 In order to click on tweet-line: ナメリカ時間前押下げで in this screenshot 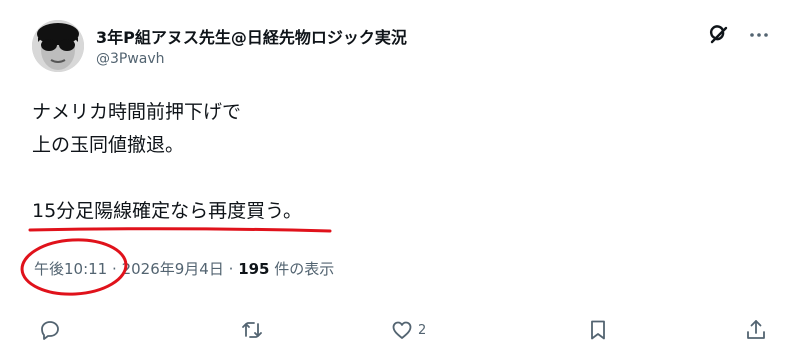, I will do `click(137, 112)`.